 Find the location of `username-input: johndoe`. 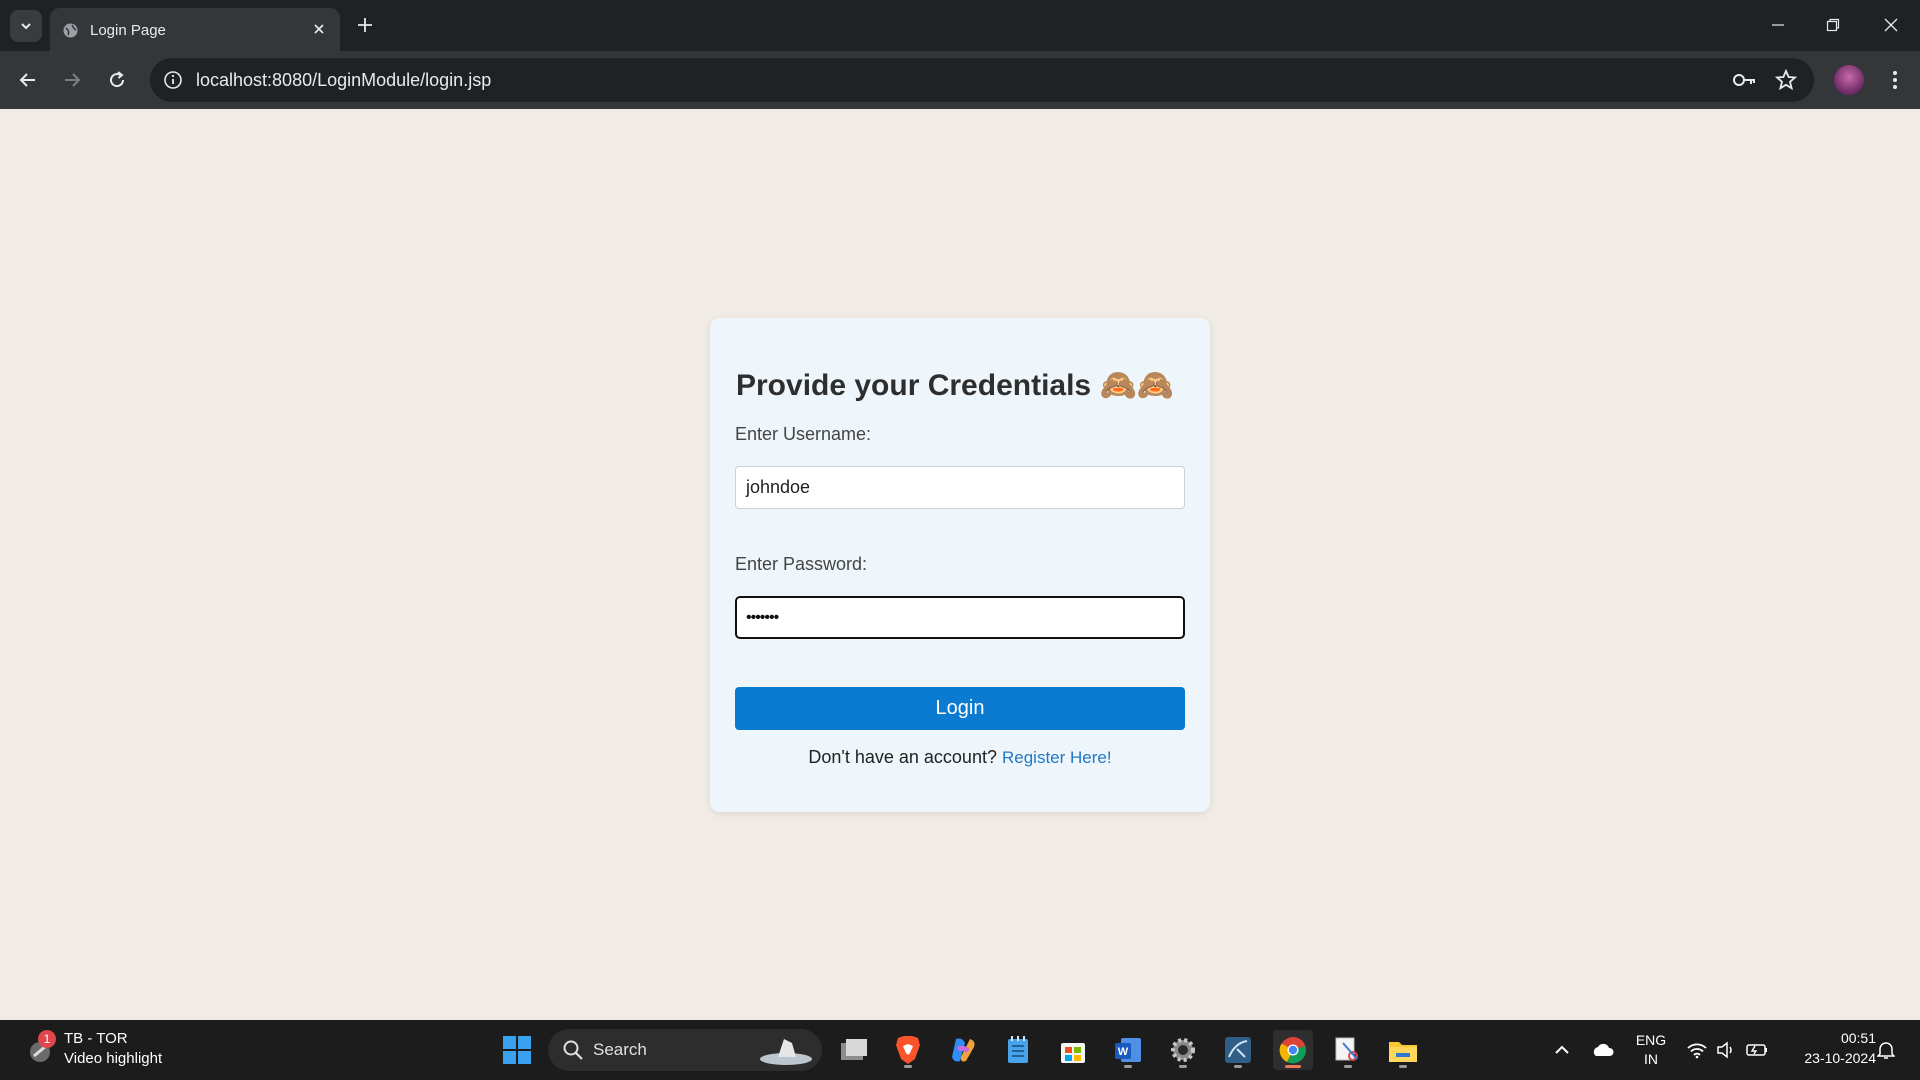

username-input: johndoe is located at coordinates (960, 487).